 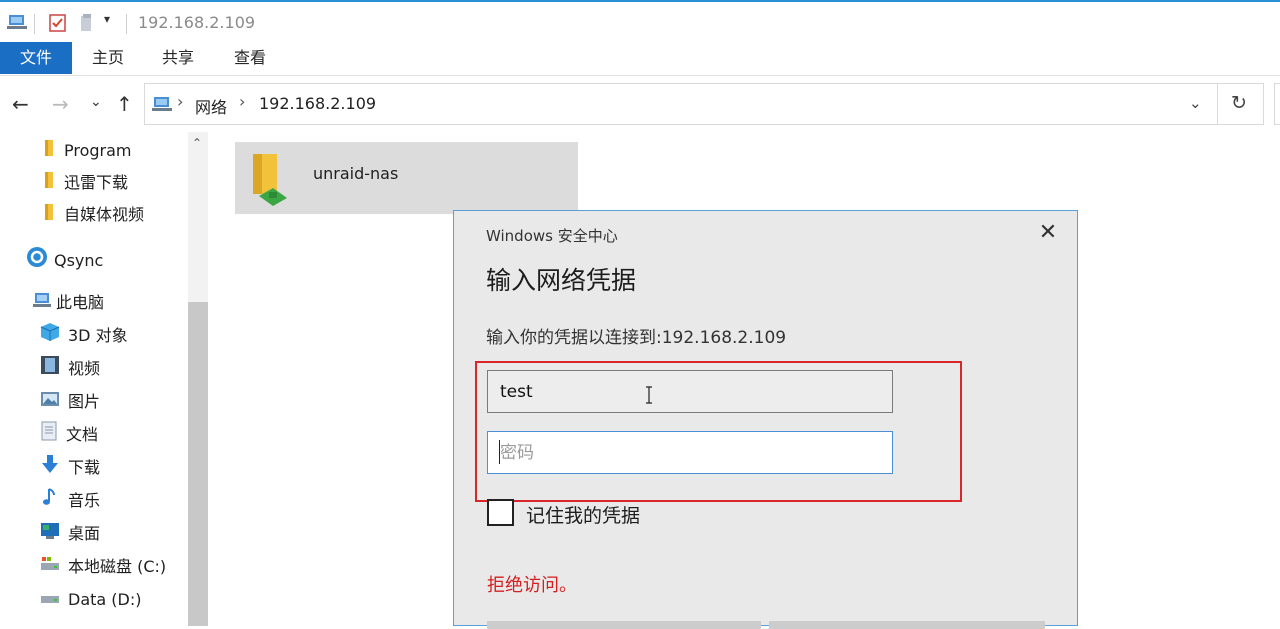 I want to click on remember-credentials-checkbox, so click(x=500, y=512).